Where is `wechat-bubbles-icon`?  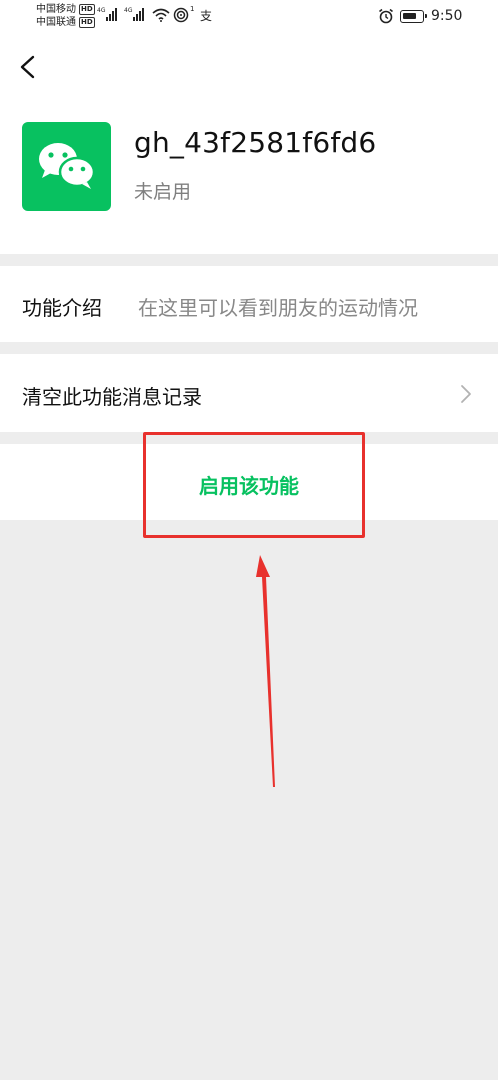 wechat-bubbles-icon is located at coordinates (67, 166).